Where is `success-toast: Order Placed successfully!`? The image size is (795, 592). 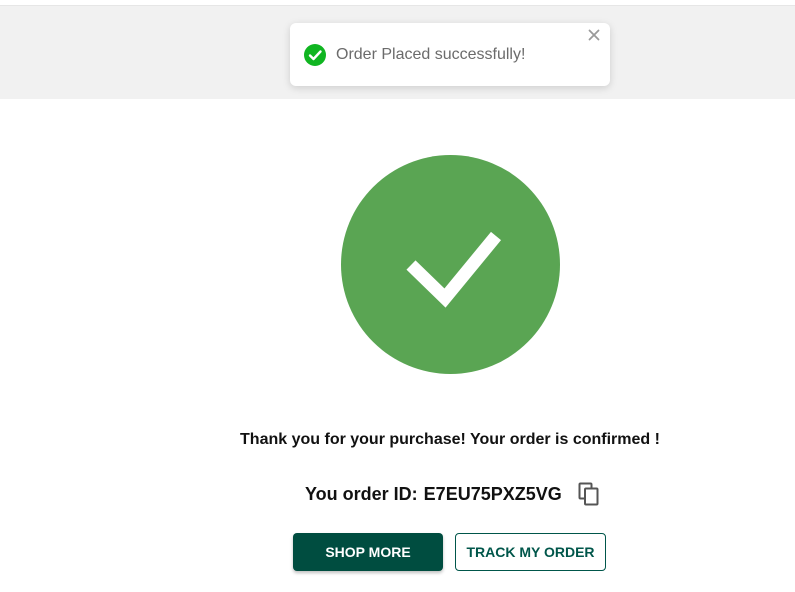
success-toast: Order Placed successfully! is located at coordinates (450, 54).